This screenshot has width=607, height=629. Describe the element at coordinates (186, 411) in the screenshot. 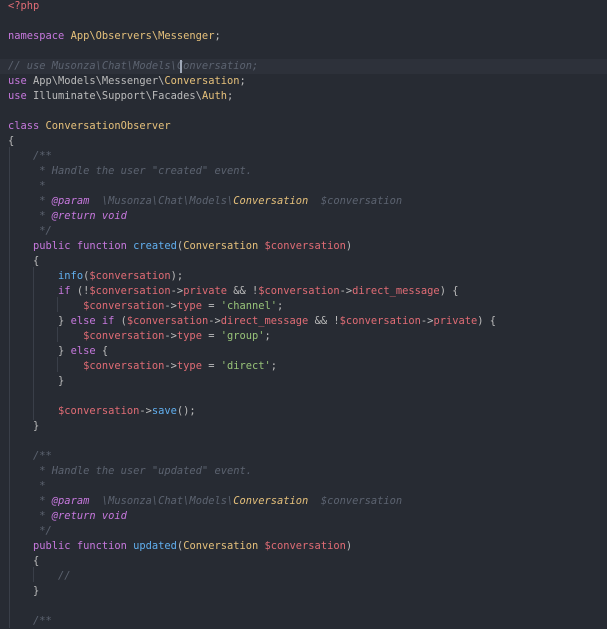

I see `code-token-default: ();` at that location.